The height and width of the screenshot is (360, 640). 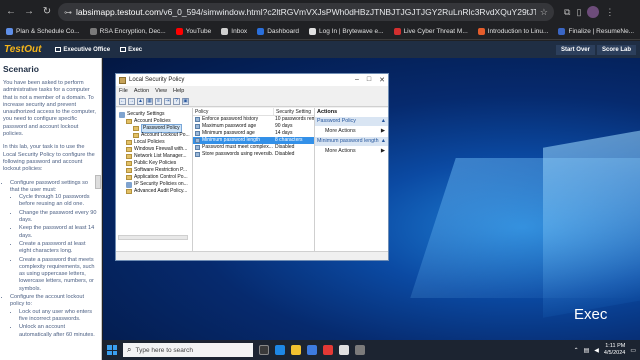 I want to click on column-policy: Policy, so click(x=233, y=111).